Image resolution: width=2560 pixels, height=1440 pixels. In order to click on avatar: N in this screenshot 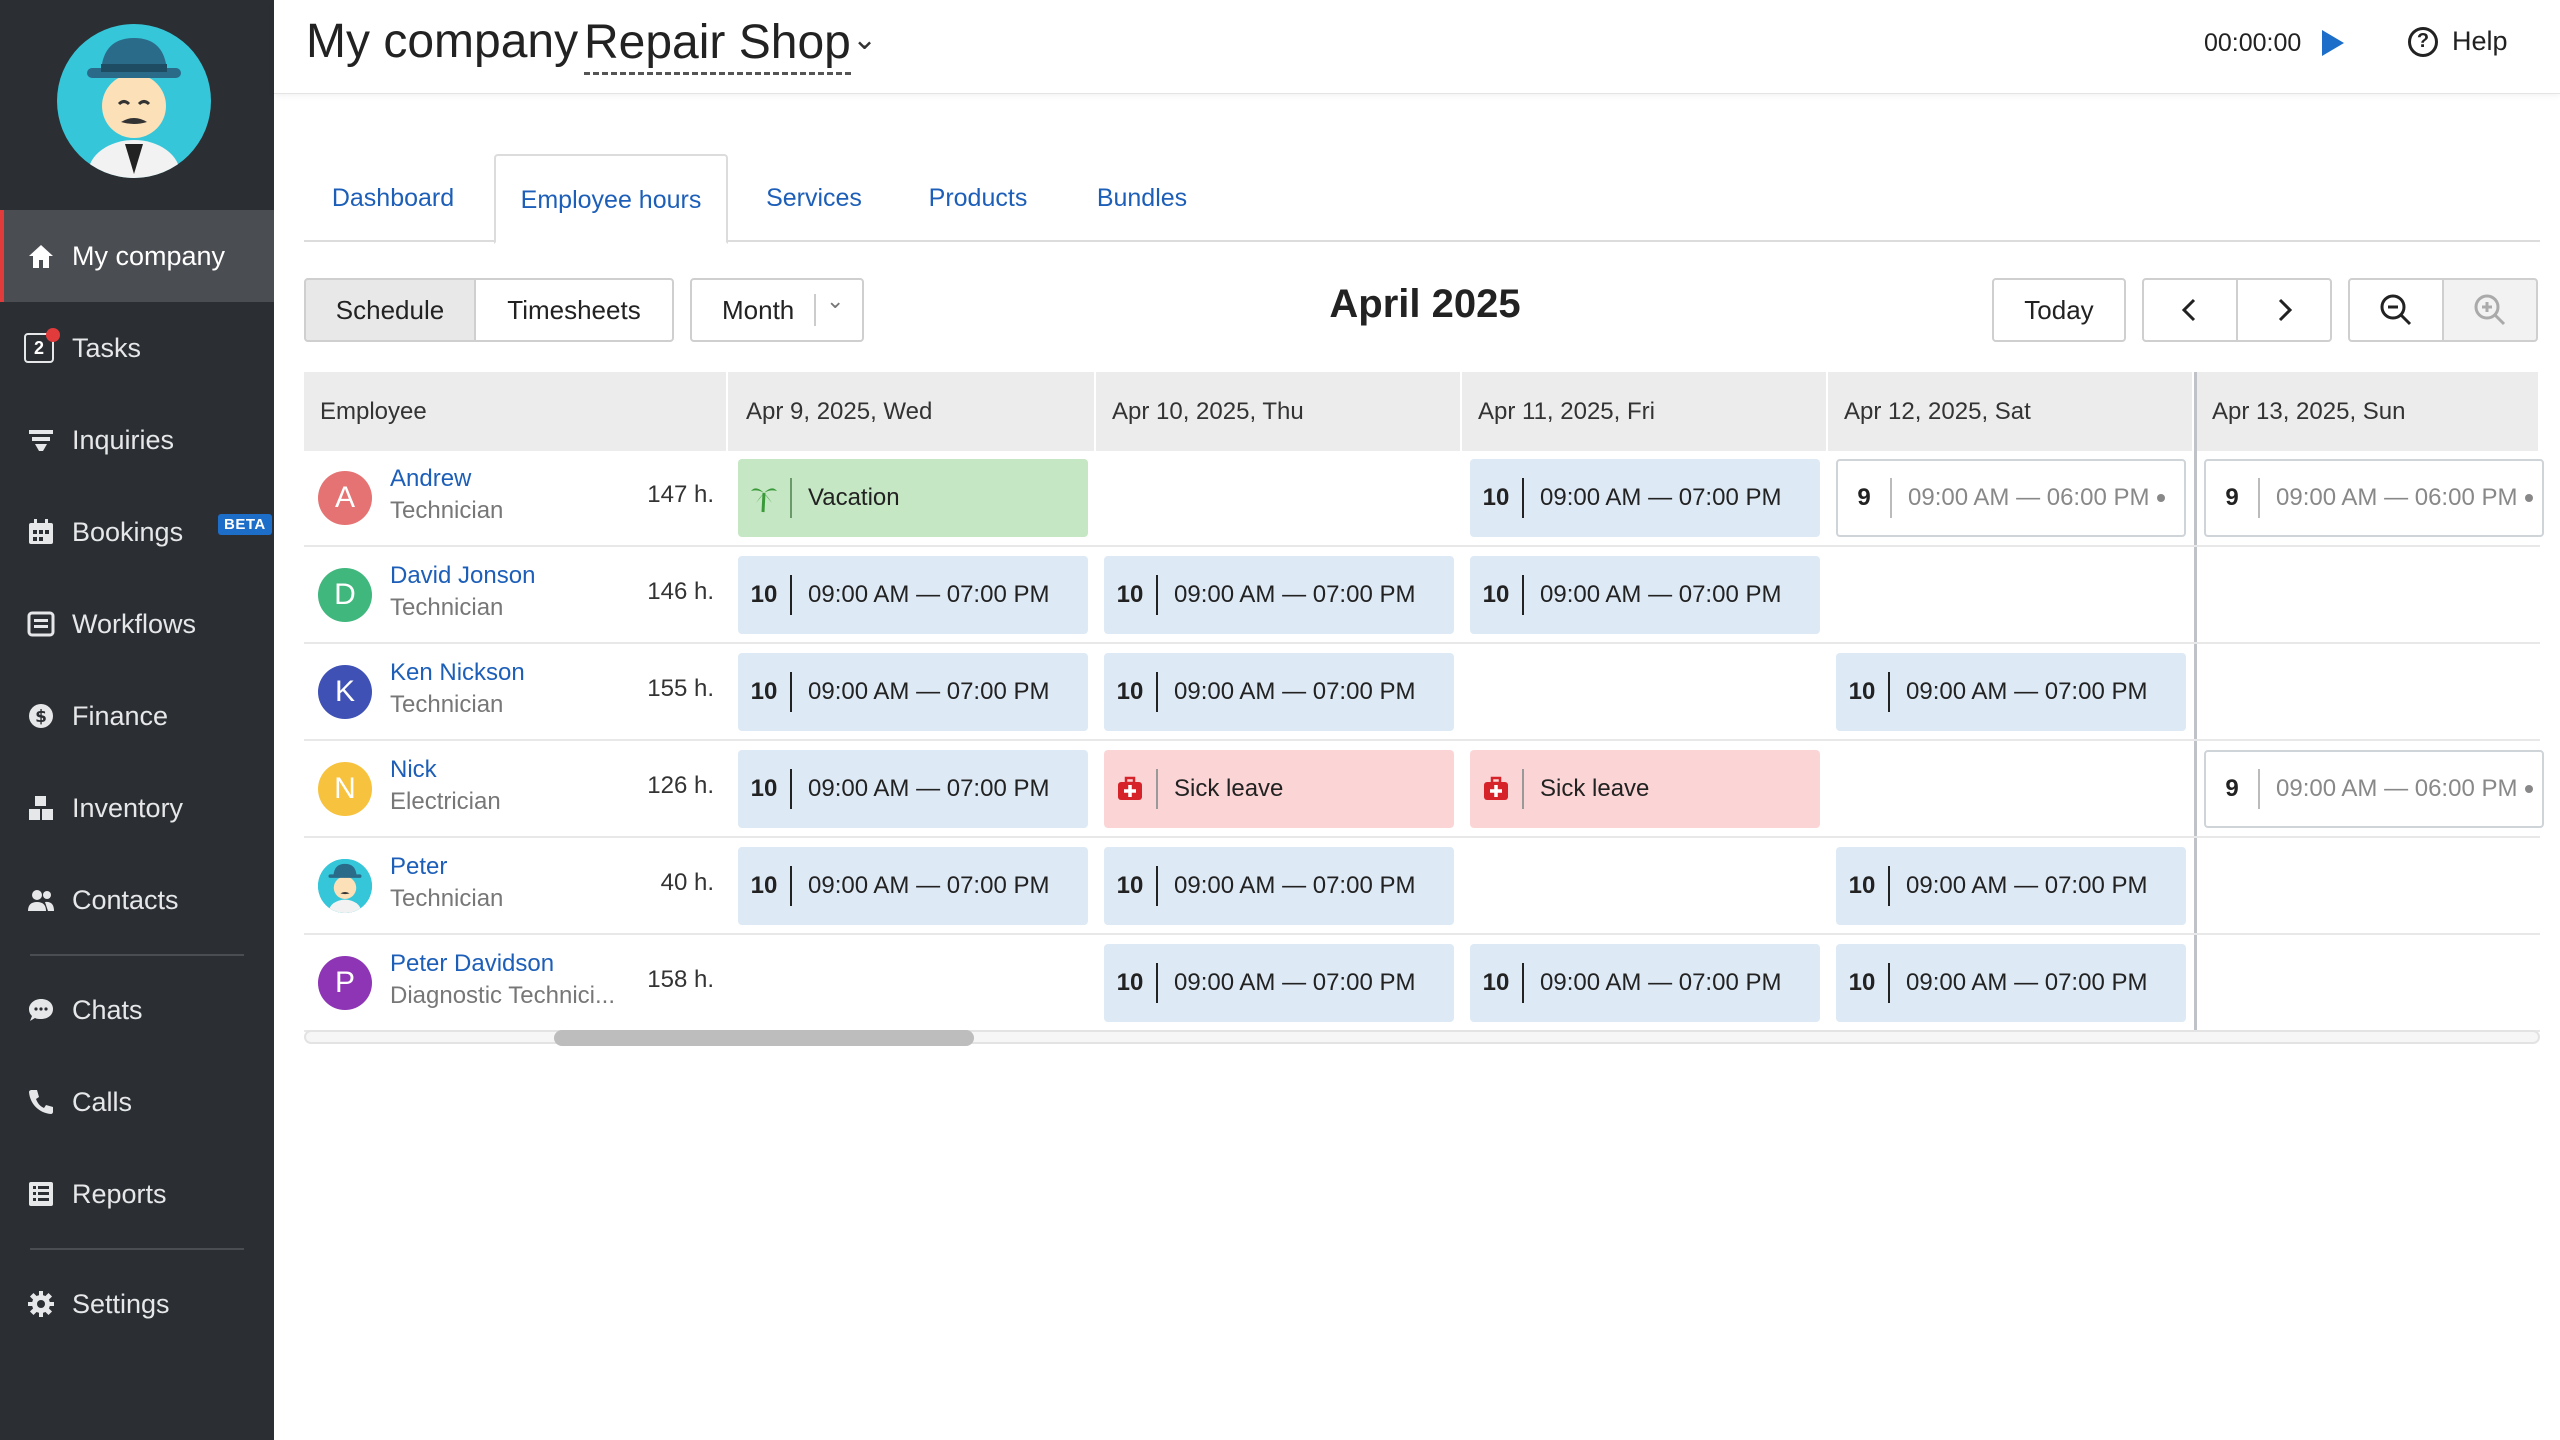, I will do `click(345, 789)`.